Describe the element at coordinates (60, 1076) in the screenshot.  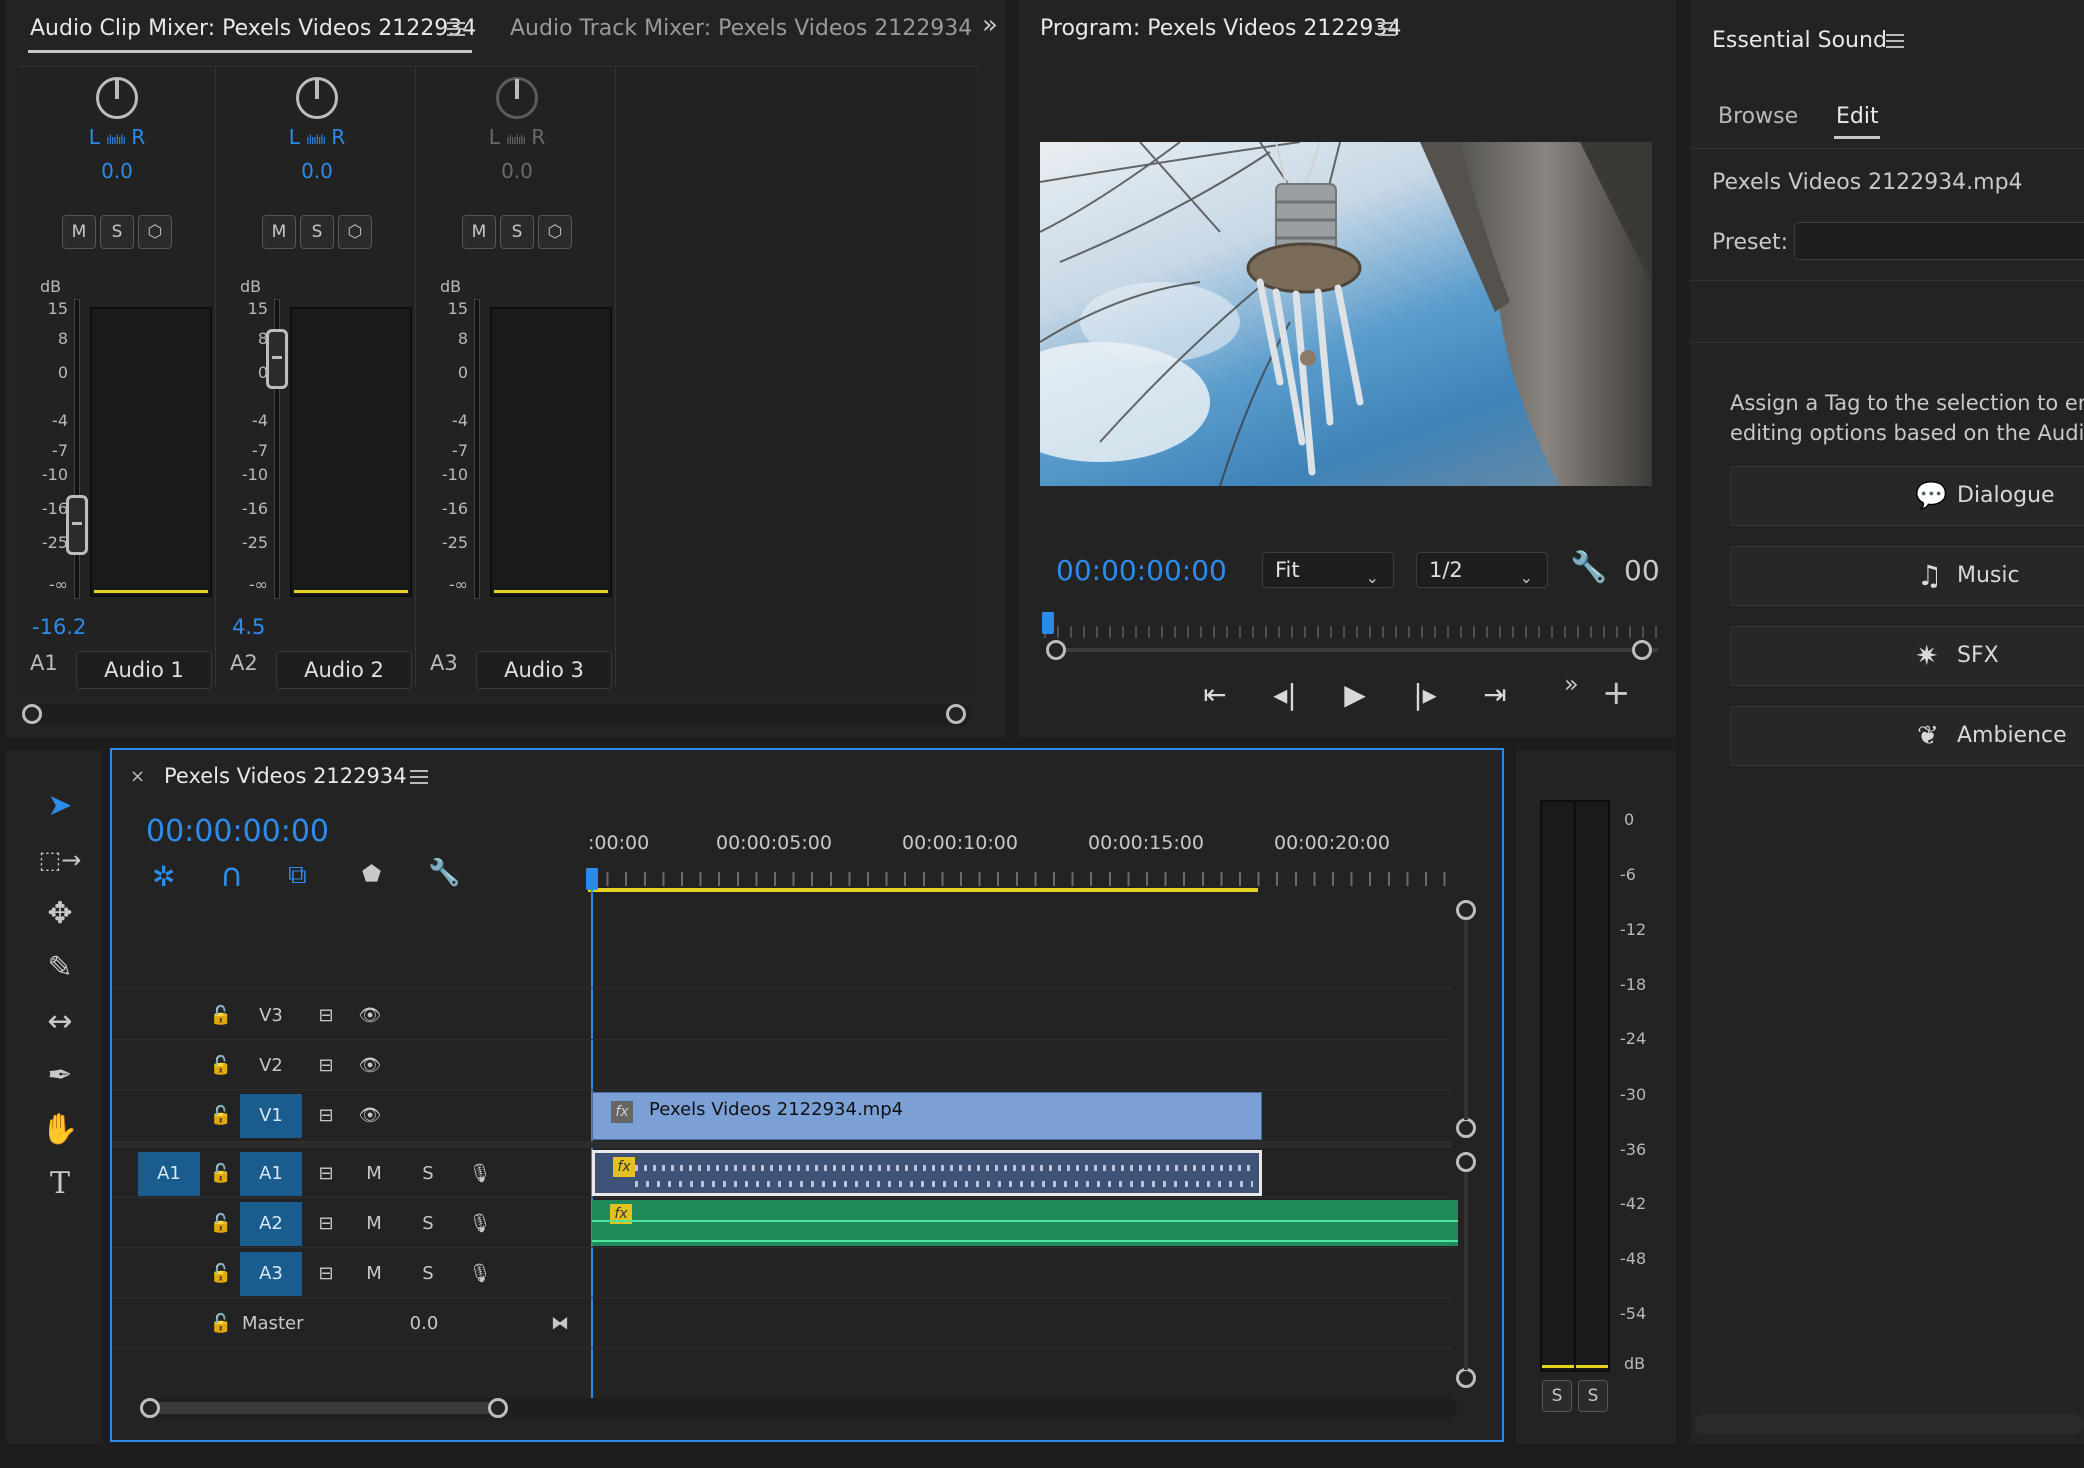
I see `pen-tool-icon: ✒` at that location.